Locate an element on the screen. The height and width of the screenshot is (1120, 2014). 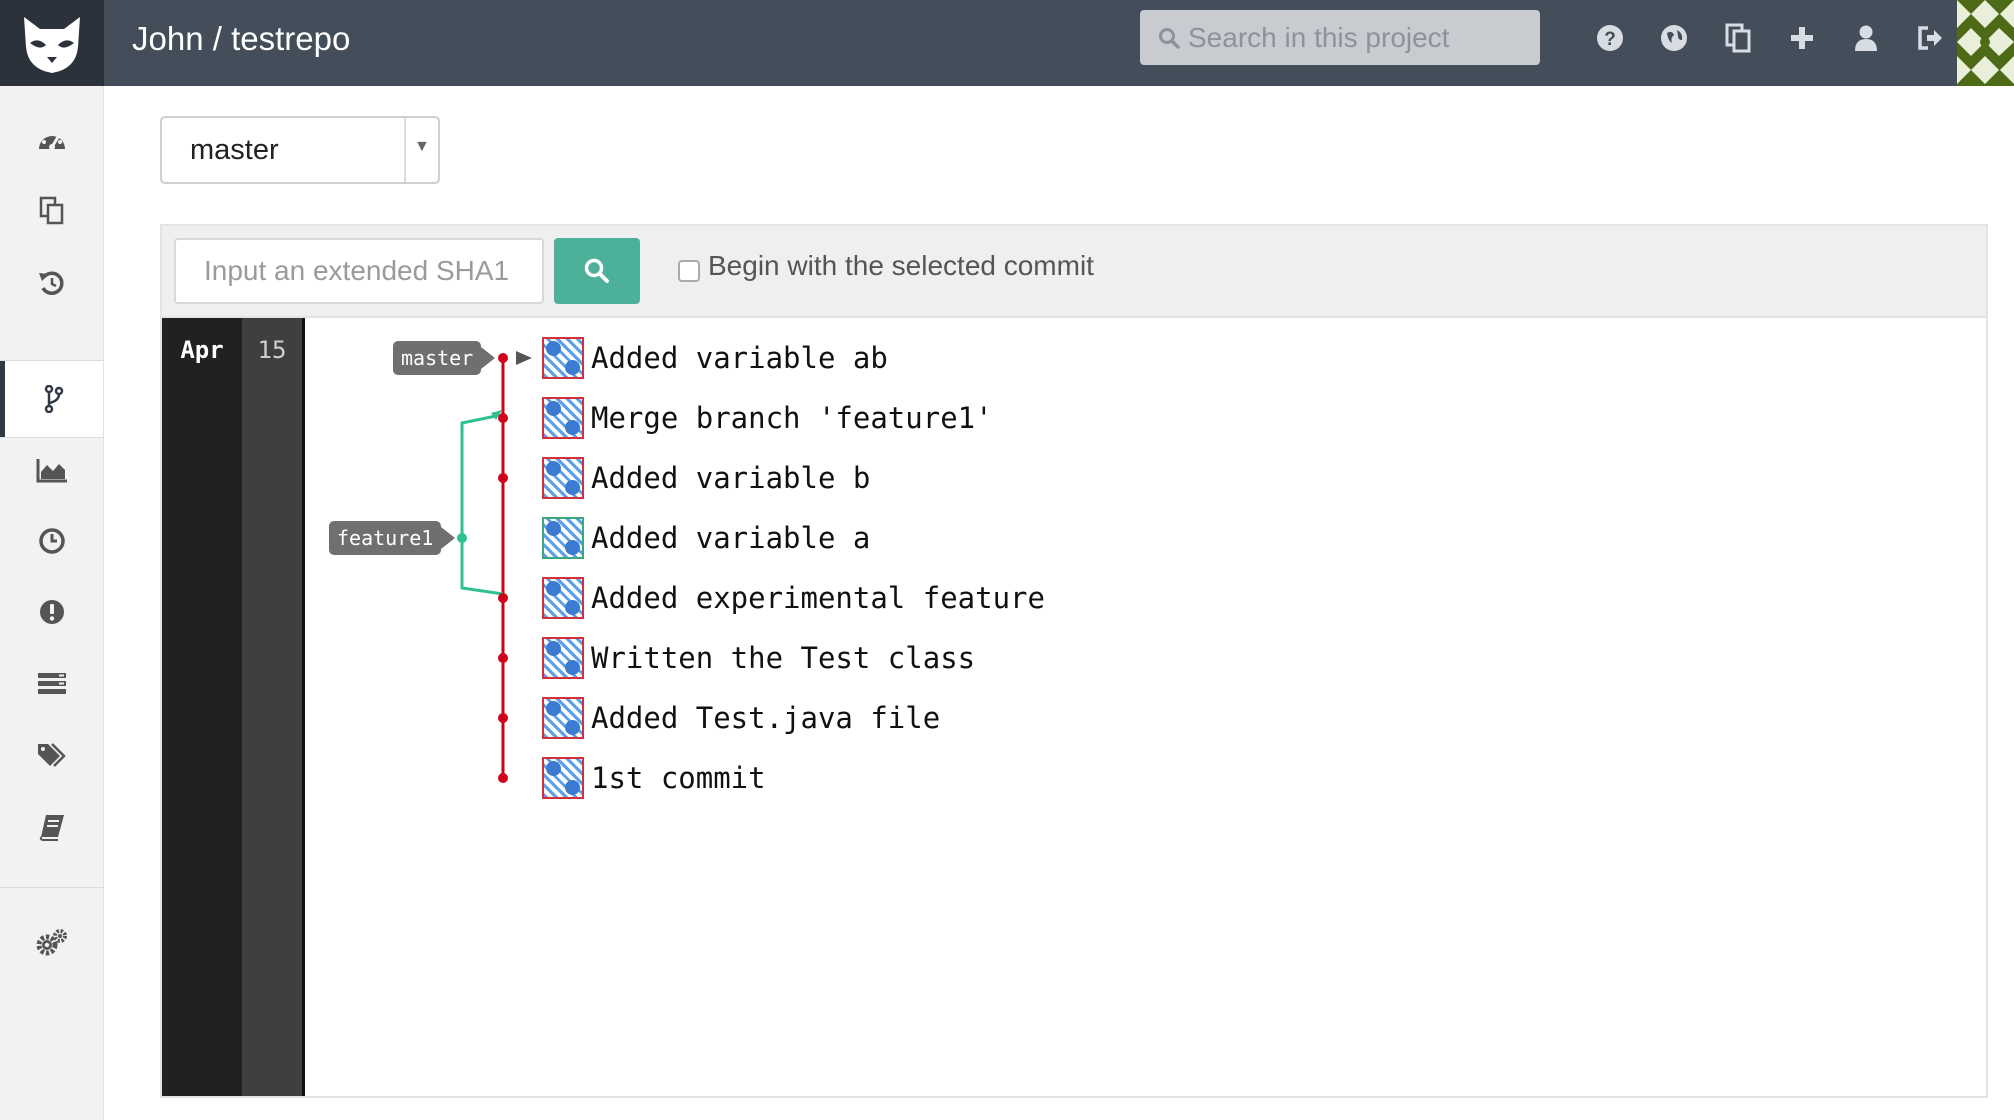
sidebar-item-tags is located at coordinates (51, 755).